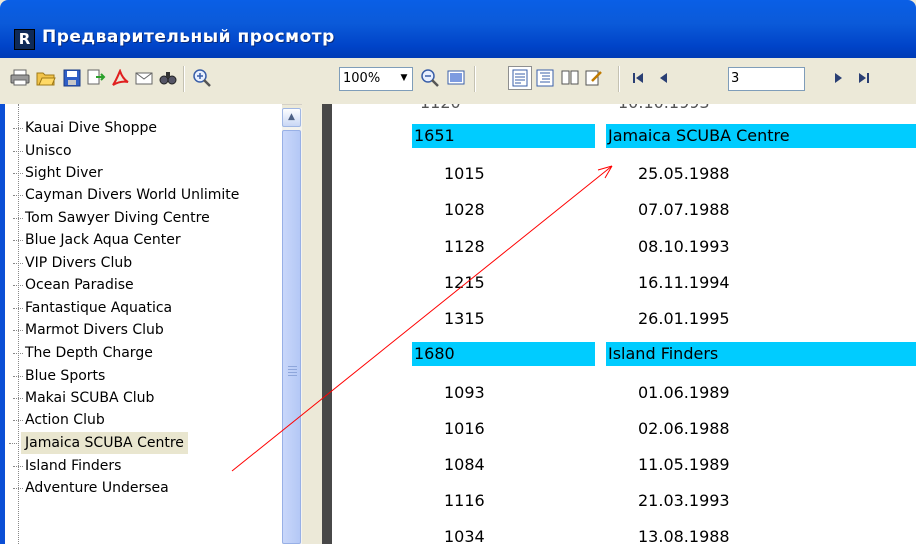  What do you see at coordinates (684, 392) in the screenshot?
I see `order-date: 01.06.1989` at bounding box center [684, 392].